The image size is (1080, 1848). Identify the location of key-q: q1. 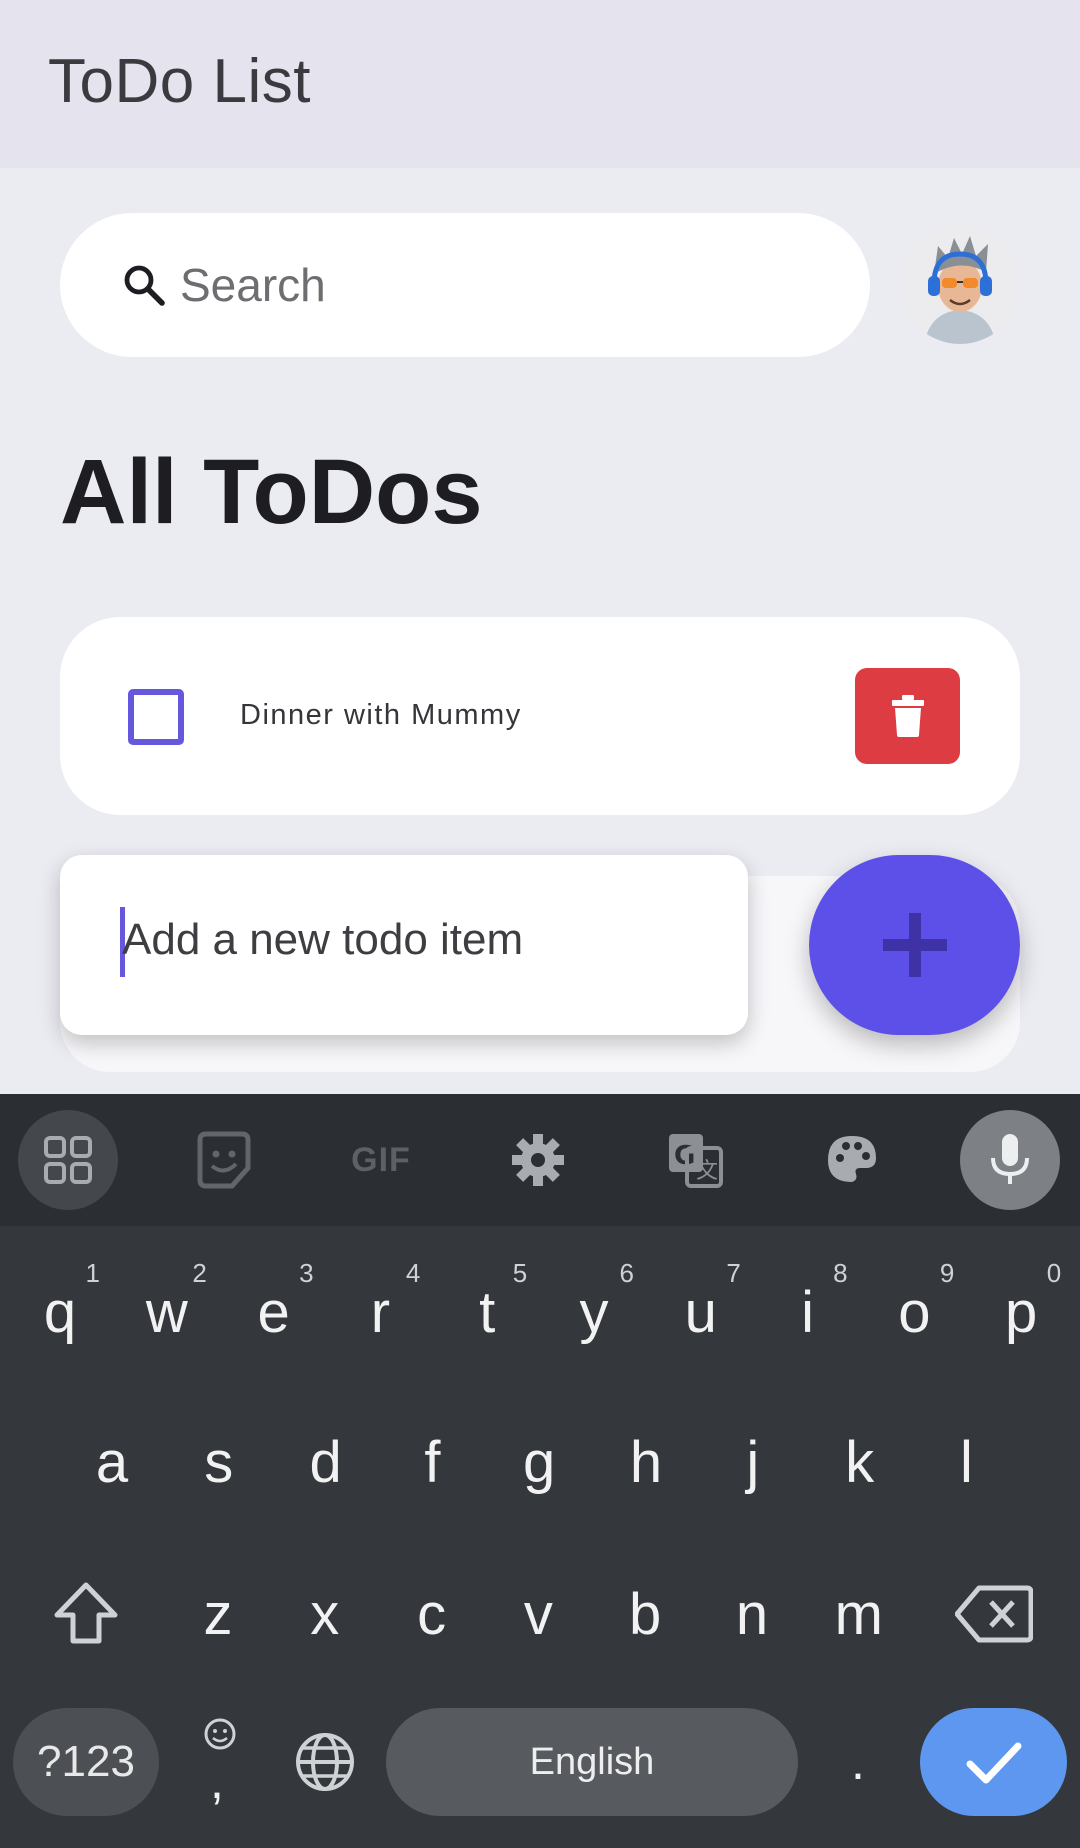
(60, 1312).